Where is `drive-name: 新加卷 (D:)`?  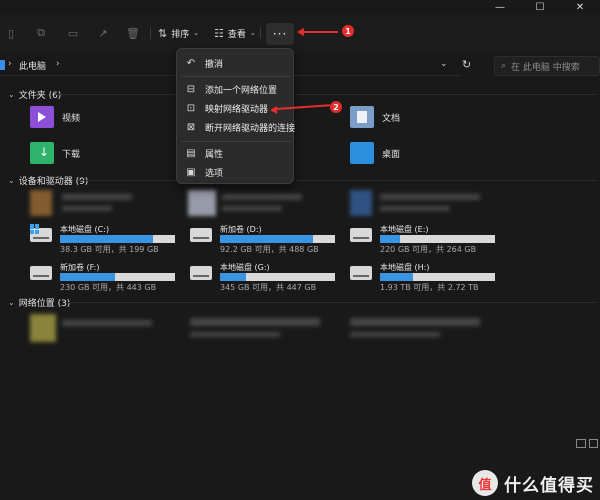
drive-name: 新加卷 (D:) is located at coordinates (241, 229).